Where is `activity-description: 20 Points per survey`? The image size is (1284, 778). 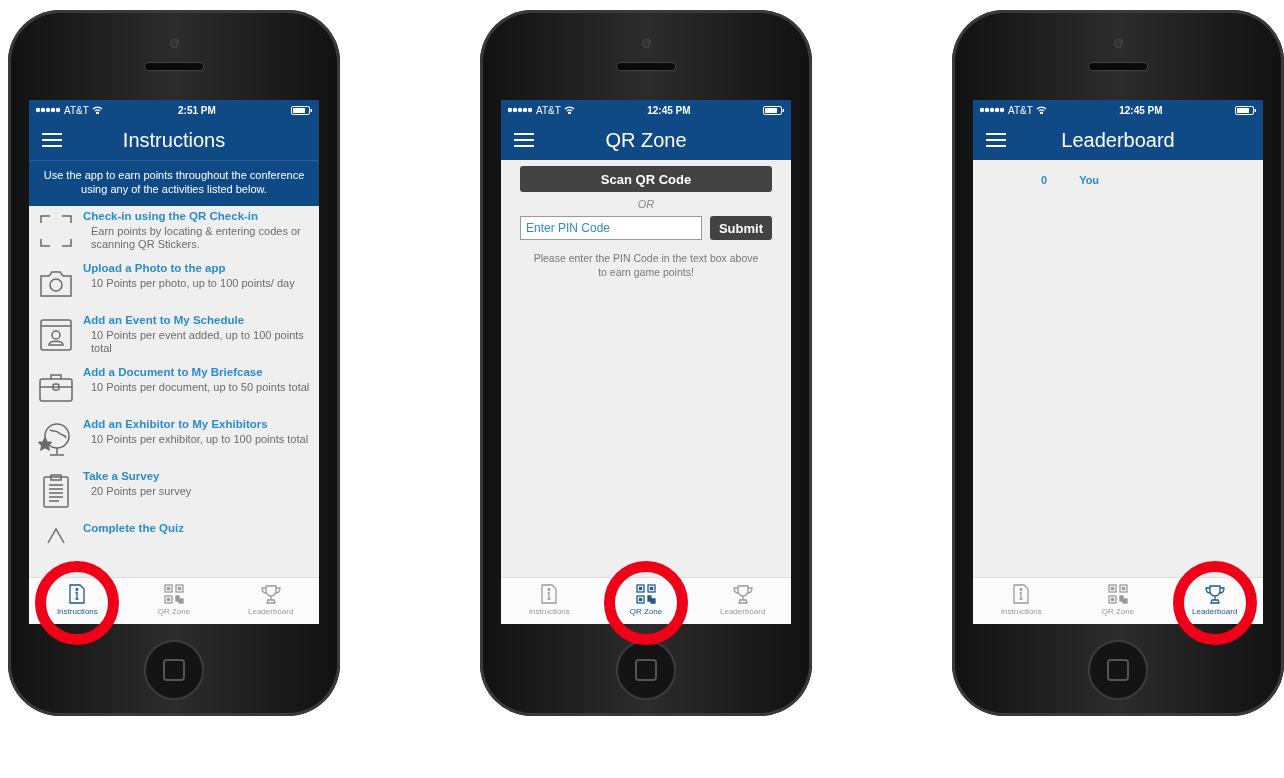
activity-description: 20 Points per survey is located at coordinates (141, 491).